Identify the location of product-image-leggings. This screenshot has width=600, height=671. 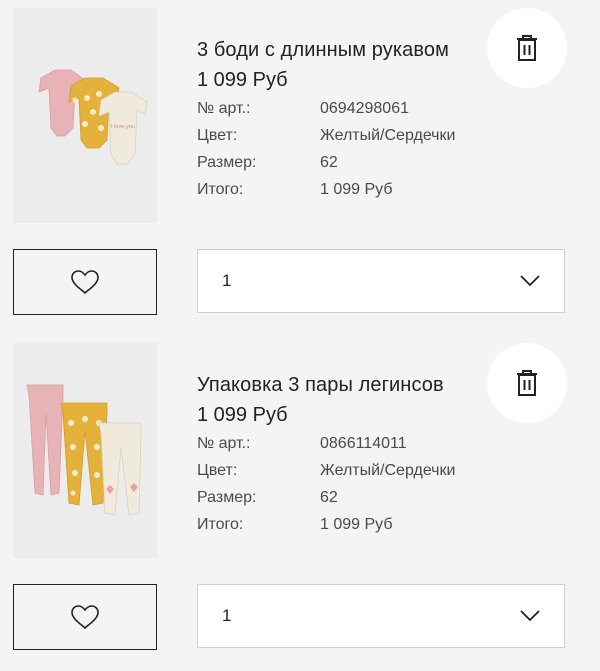
(85, 450).